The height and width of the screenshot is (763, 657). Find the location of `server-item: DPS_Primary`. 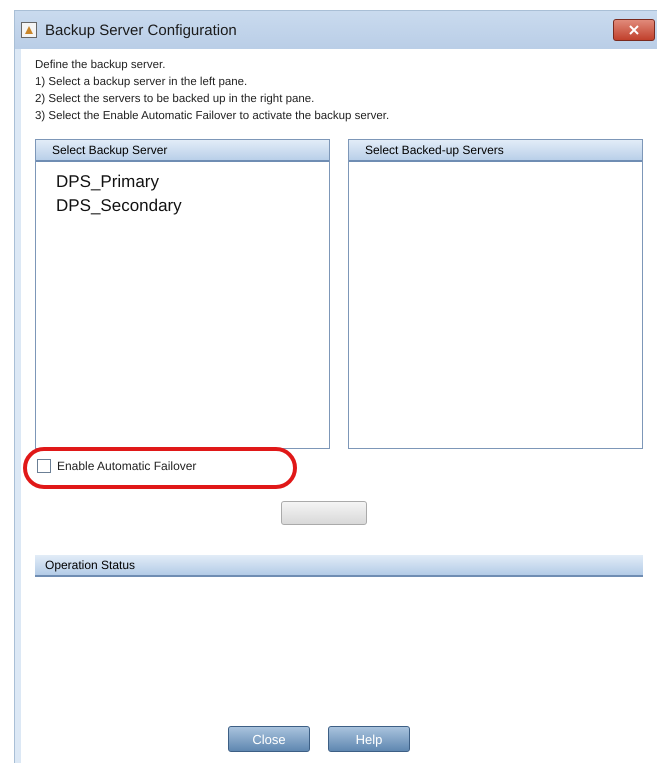

server-item: DPS_Primary is located at coordinates (190, 182).